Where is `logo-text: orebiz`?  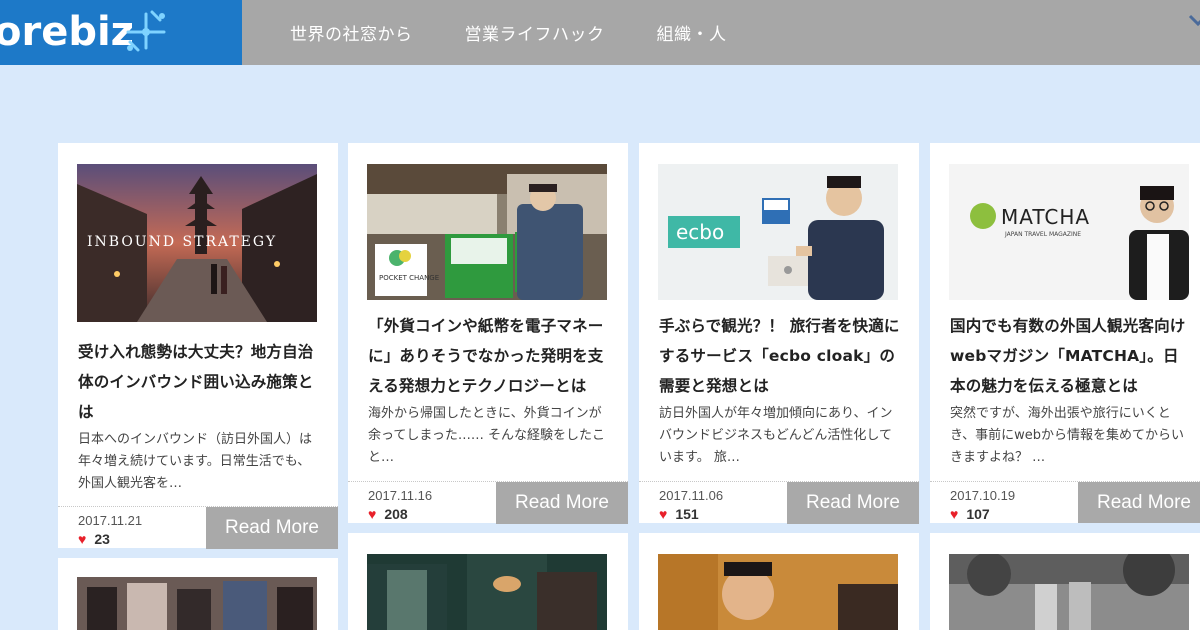
logo-text: orebiz is located at coordinates (67, 32).